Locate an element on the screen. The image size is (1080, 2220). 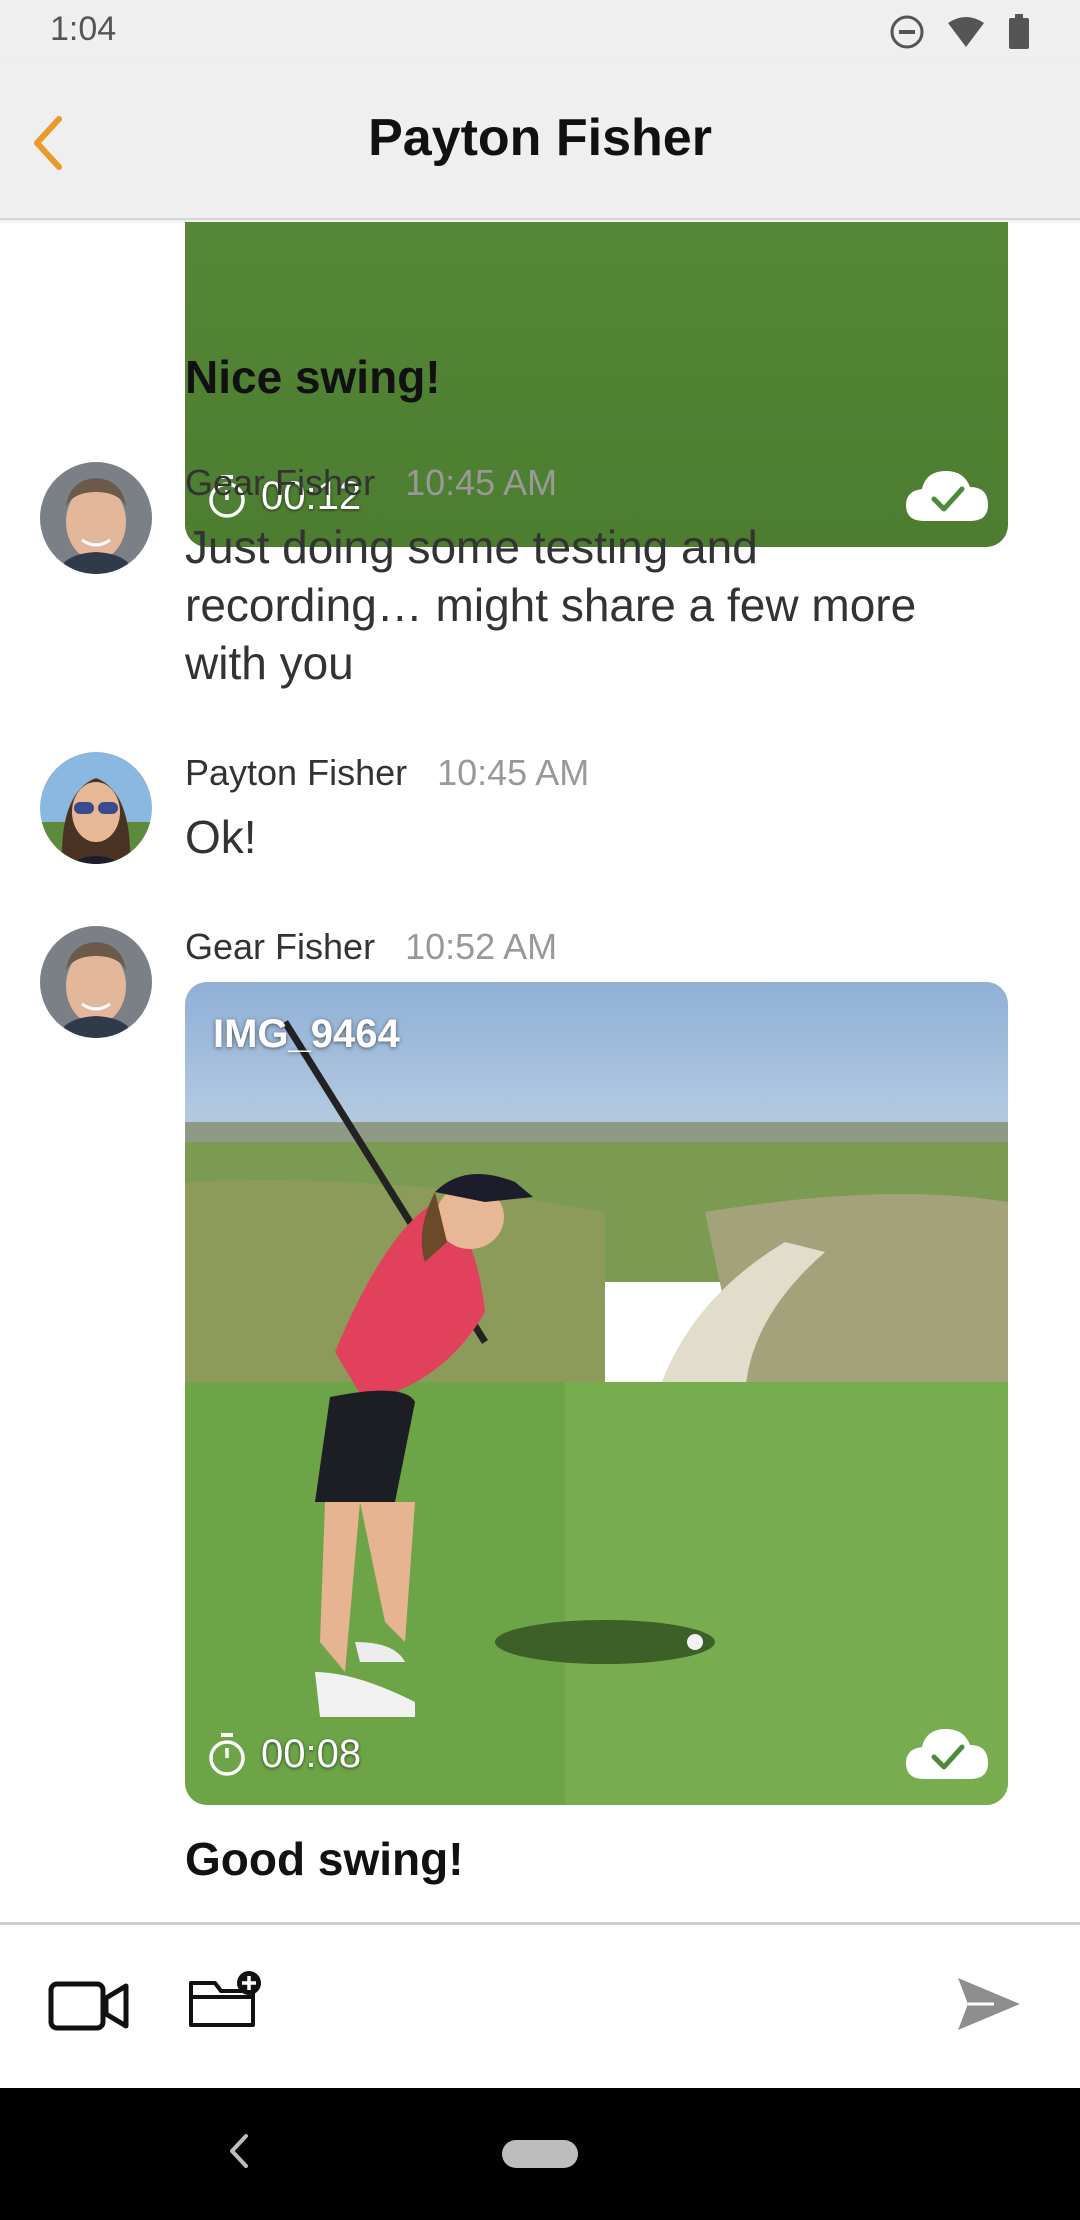
attach-file-button is located at coordinates (225, 2000).